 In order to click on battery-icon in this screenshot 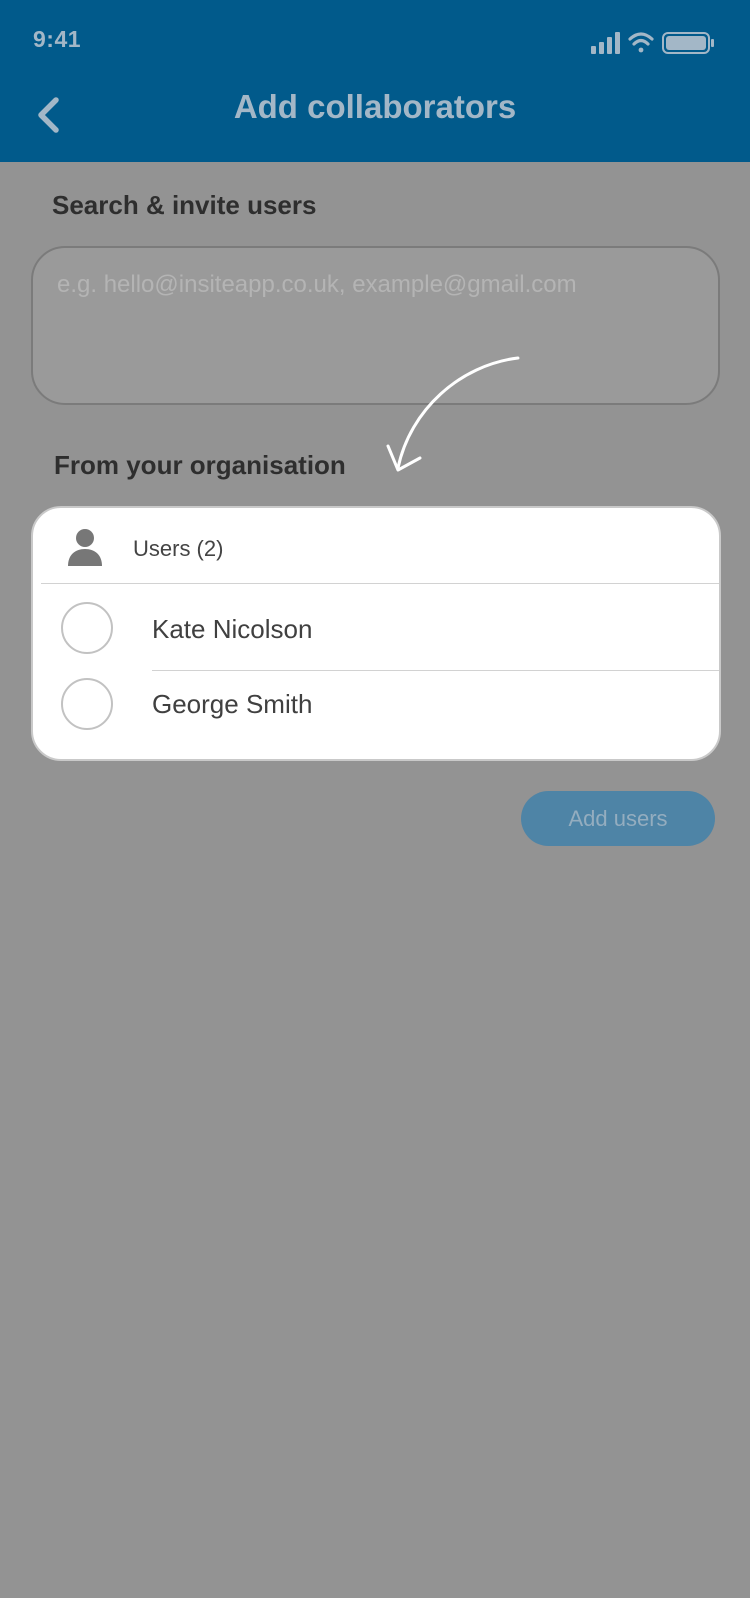, I will do `click(688, 43)`.